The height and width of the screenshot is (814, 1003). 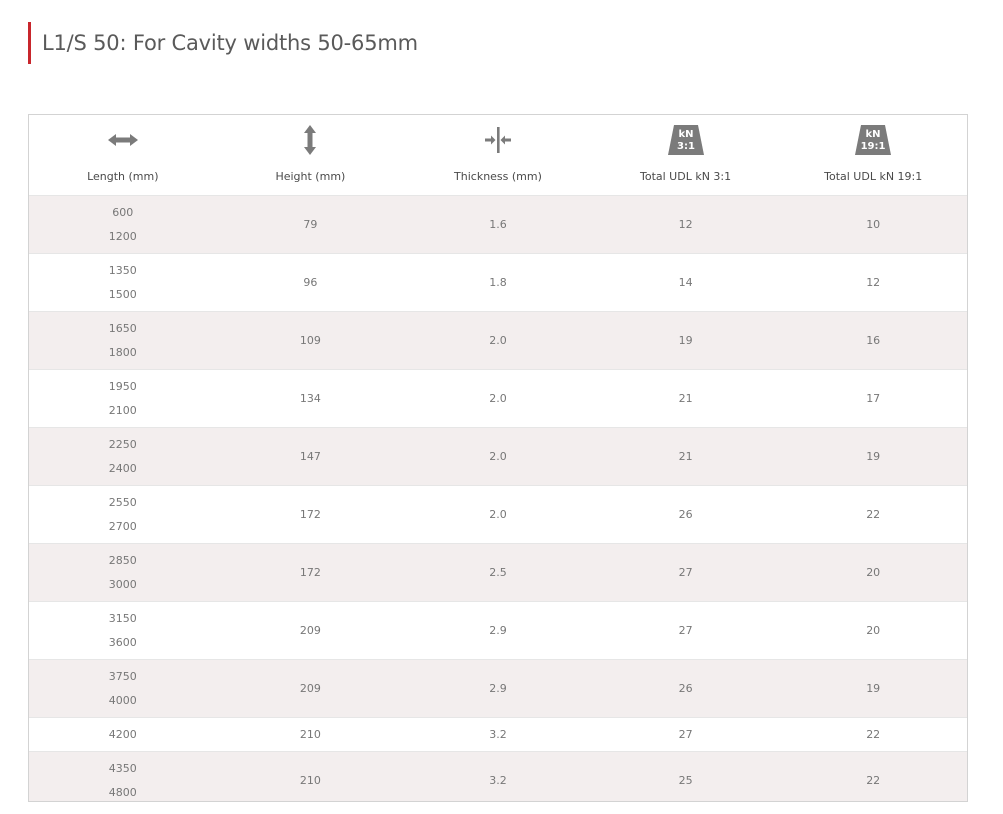 What do you see at coordinates (685, 776) in the screenshot?
I see `udl-3-1-cell: 25` at bounding box center [685, 776].